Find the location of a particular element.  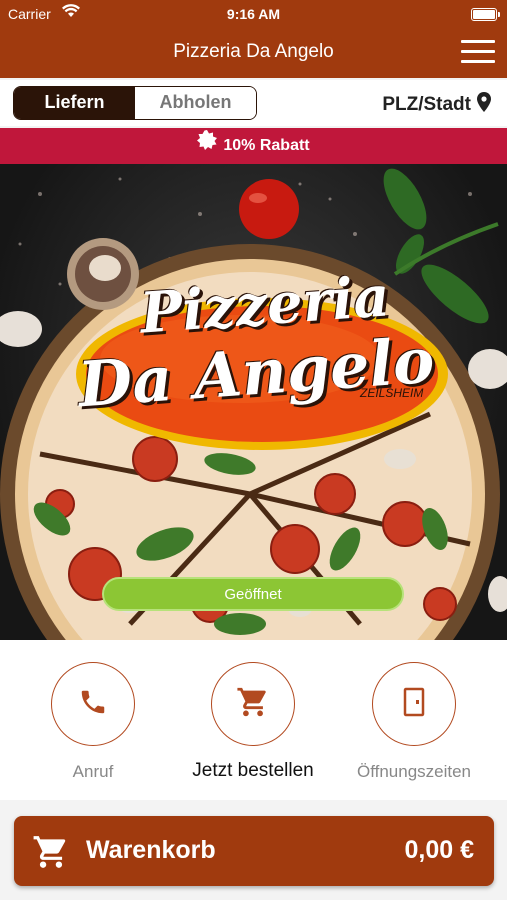

order-now-label: Jetzt bestellen is located at coordinates (253, 770).